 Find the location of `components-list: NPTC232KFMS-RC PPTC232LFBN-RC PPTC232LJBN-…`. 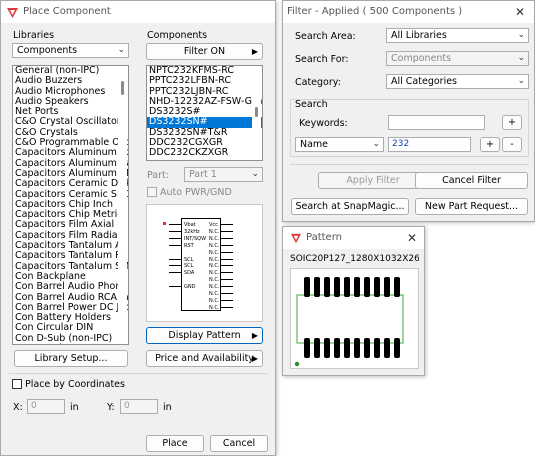

components-list: NPTC232KFMS-RC PPTC232LFBN-RC PPTC232LJBN-… is located at coordinates (204, 113).